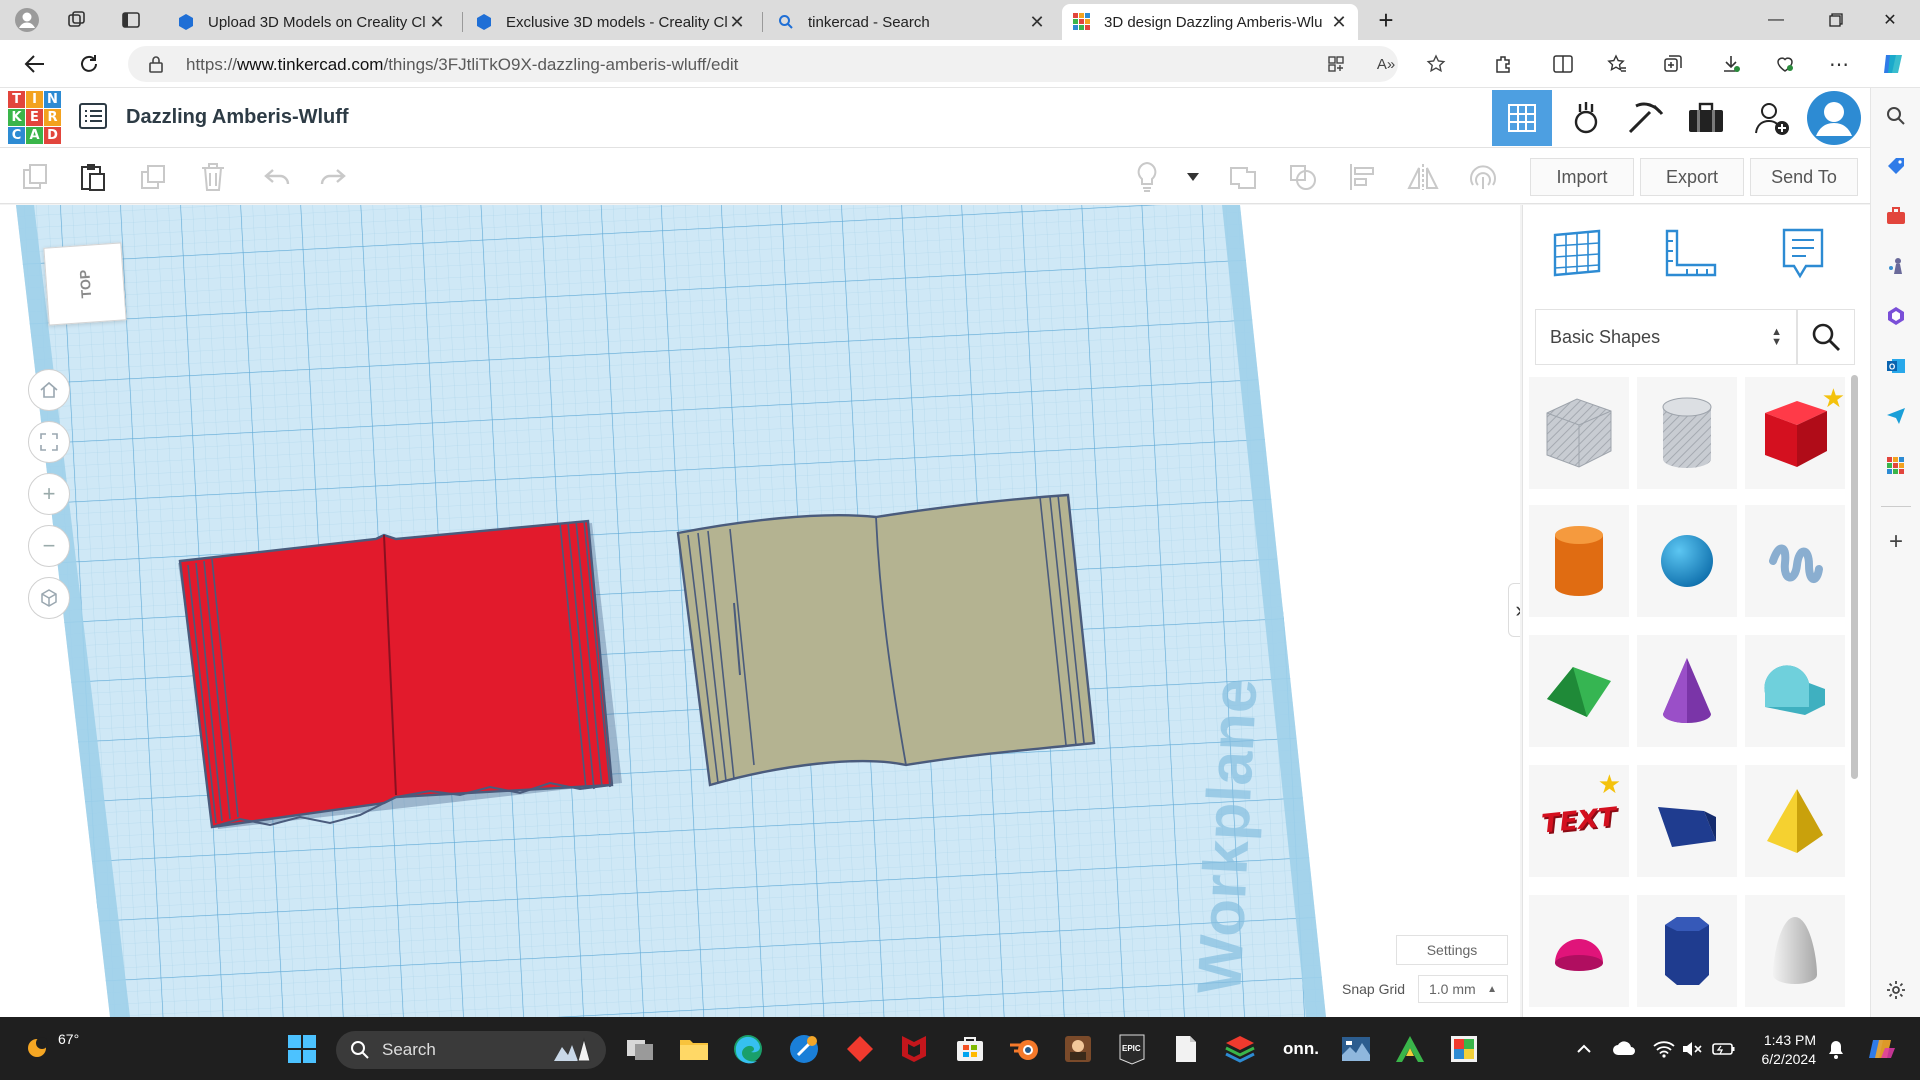  What do you see at coordinates (1579, 561) in the screenshot?
I see `shape-cylinder` at bounding box center [1579, 561].